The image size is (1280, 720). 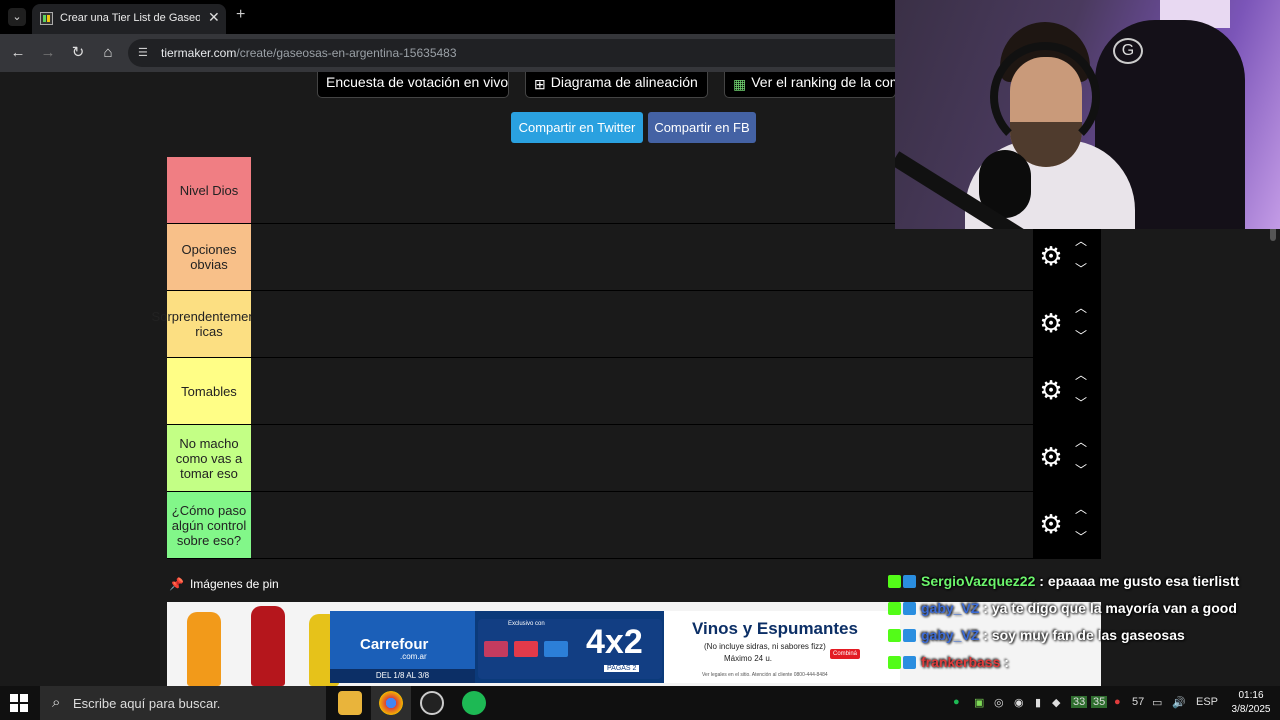 I want to click on back-icon: ←, so click(x=18, y=53).